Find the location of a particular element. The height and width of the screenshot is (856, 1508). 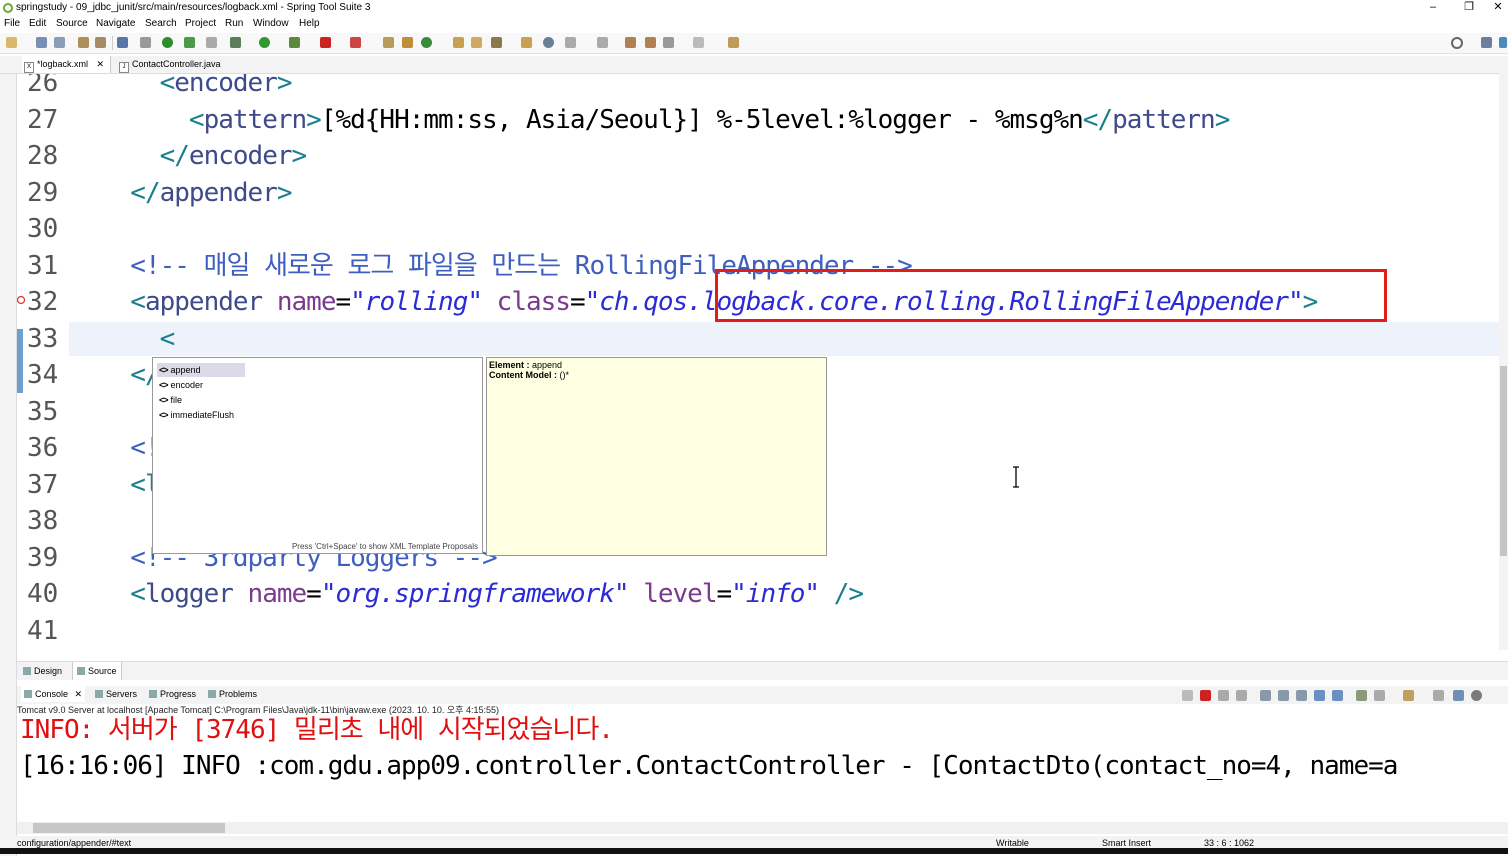

prev-annotation-icon is located at coordinates (602, 42).